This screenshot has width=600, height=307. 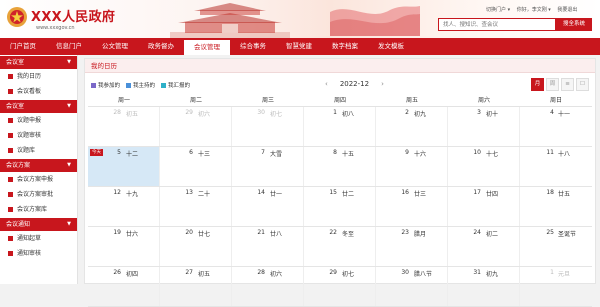 I want to click on calendar-day-cell: 12 十九, so click(x=124, y=206).